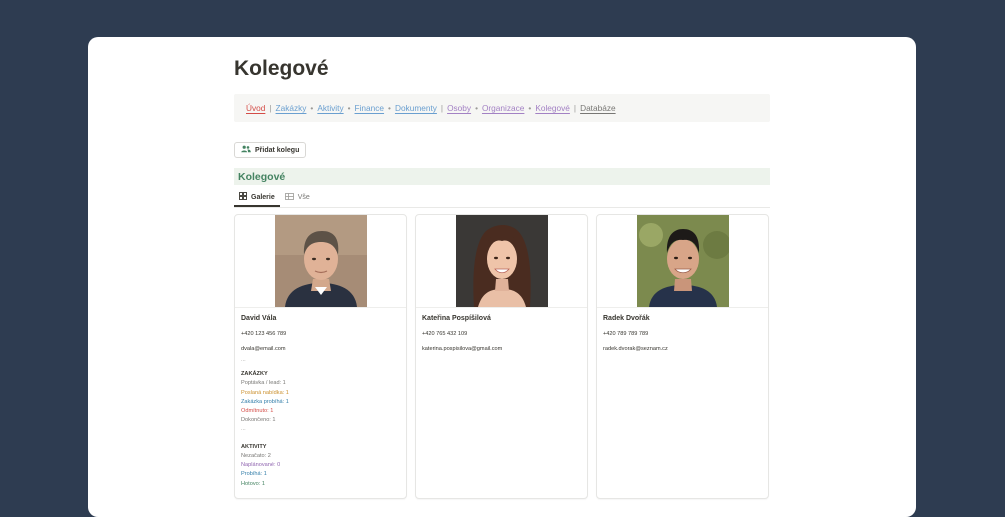  What do you see at coordinates (598, 108) in the screenshot?
I see `nav-link-databaze: Databáze` at bounding box center [598, 108].